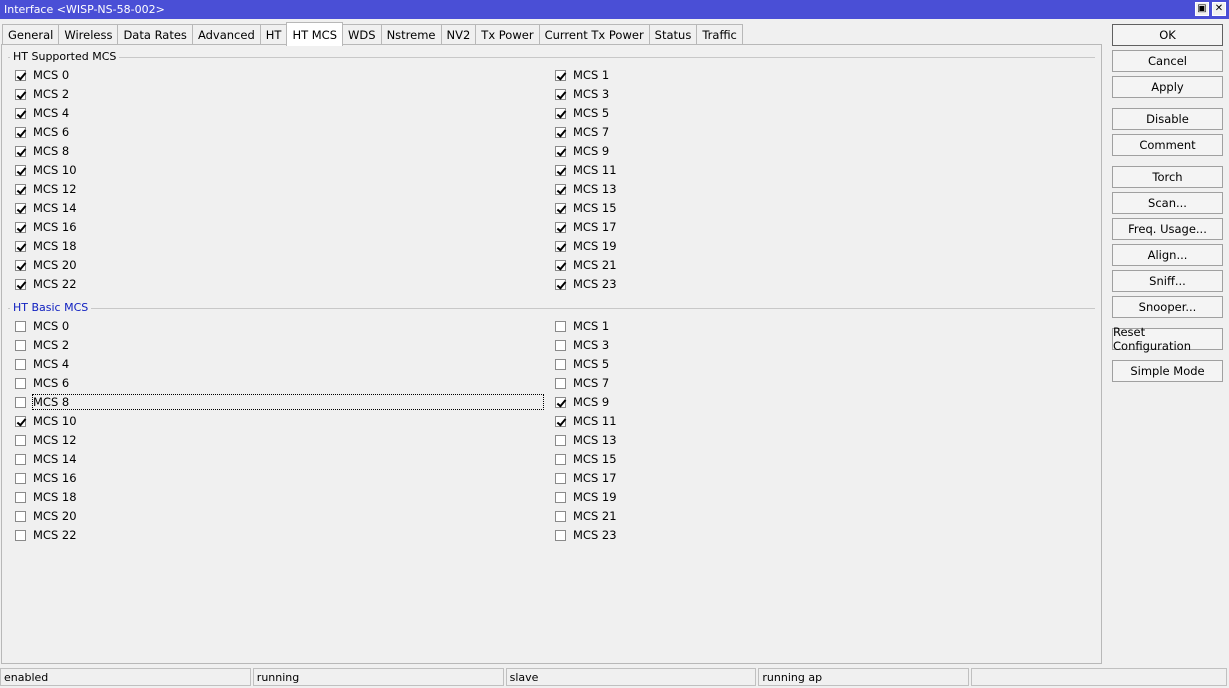 This screenshot has width=1229, height=688. Describe the element at coordinates (1167, 87) in the screenshot. I see `apply-button: Apply` at that location.